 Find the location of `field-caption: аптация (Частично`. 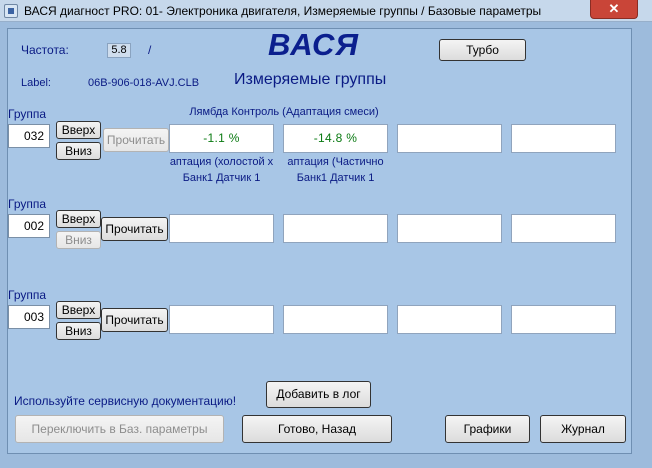

field-caption: аптация (Частично is located at coordinates (335, 162).